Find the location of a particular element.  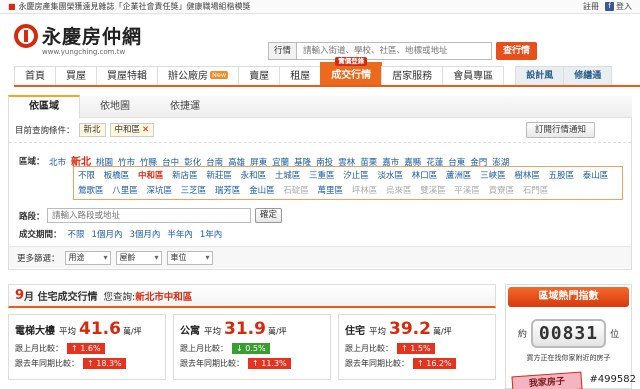

district-option: 八里區 is located at coordinates (125, 191).